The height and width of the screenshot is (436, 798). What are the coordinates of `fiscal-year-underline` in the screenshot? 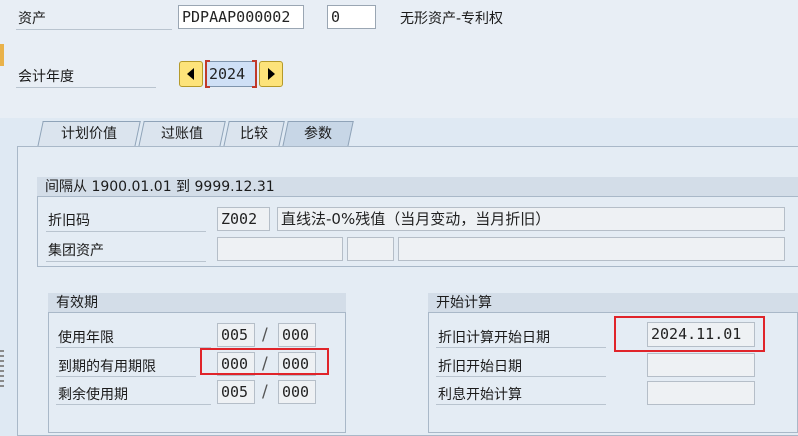 It's located at (86, 87).